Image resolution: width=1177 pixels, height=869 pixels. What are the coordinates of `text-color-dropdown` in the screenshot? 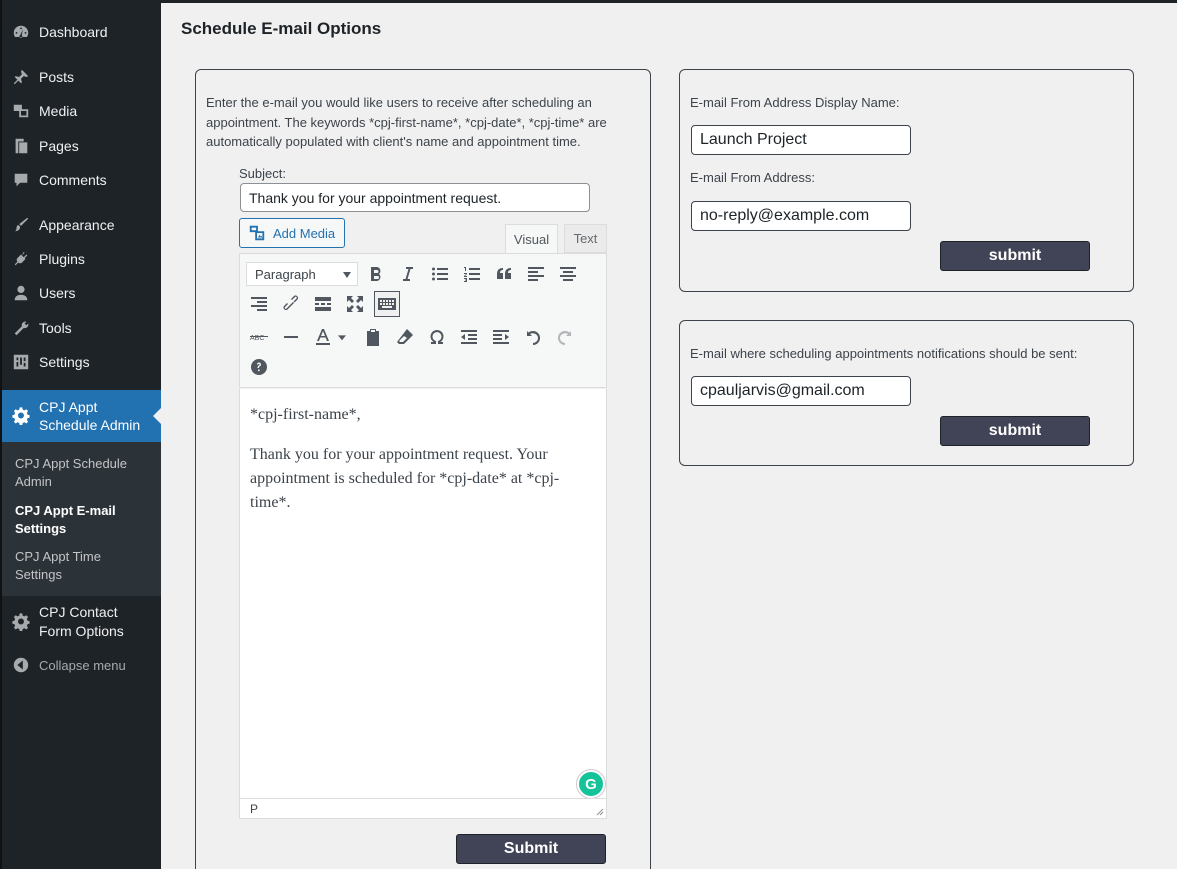 It's located at (342, 337).